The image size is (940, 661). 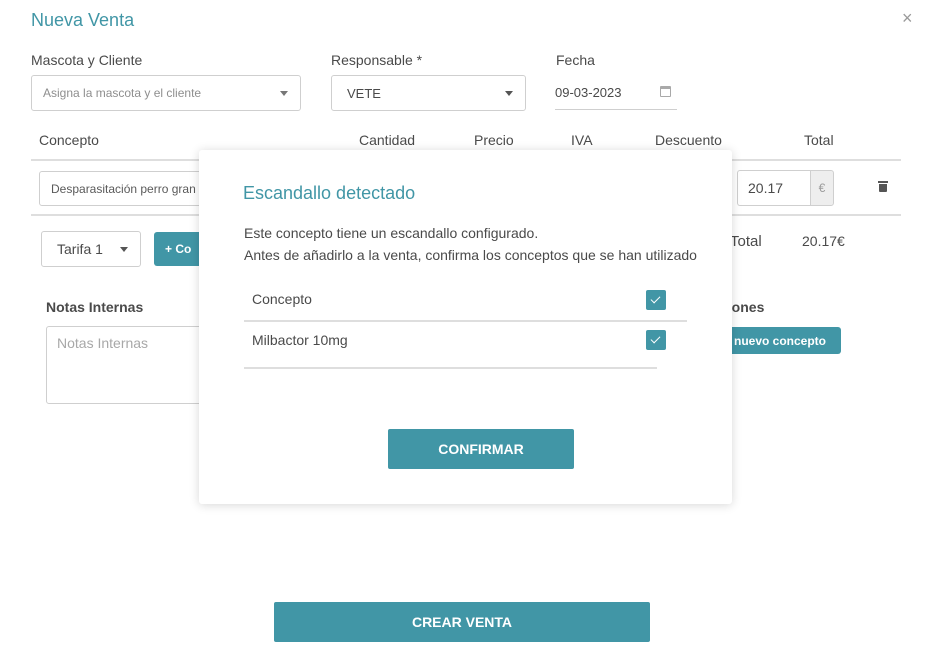 What do you see at coordinates (428, 93) in the screenshot?
I see `responsable-select: VETE` at bounding box center [428, 93].